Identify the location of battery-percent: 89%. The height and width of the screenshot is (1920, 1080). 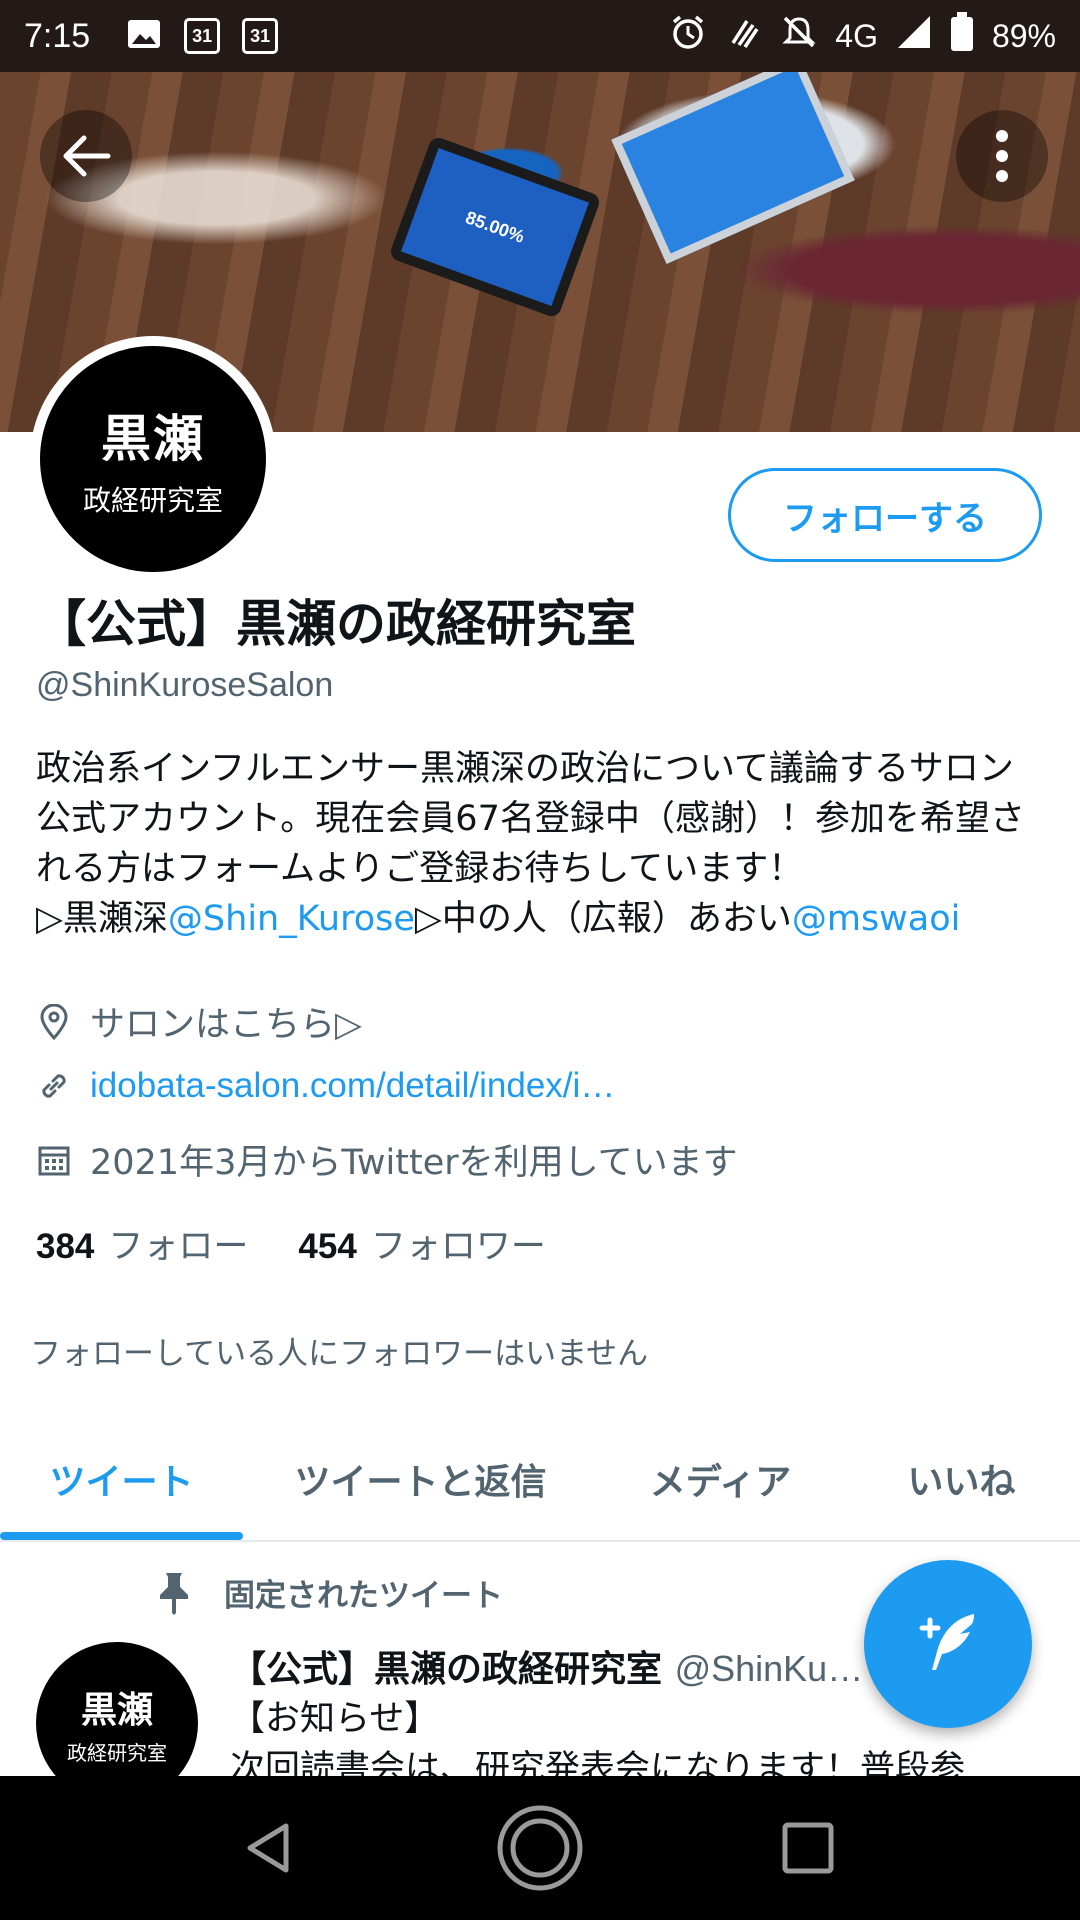
(1023, 35).